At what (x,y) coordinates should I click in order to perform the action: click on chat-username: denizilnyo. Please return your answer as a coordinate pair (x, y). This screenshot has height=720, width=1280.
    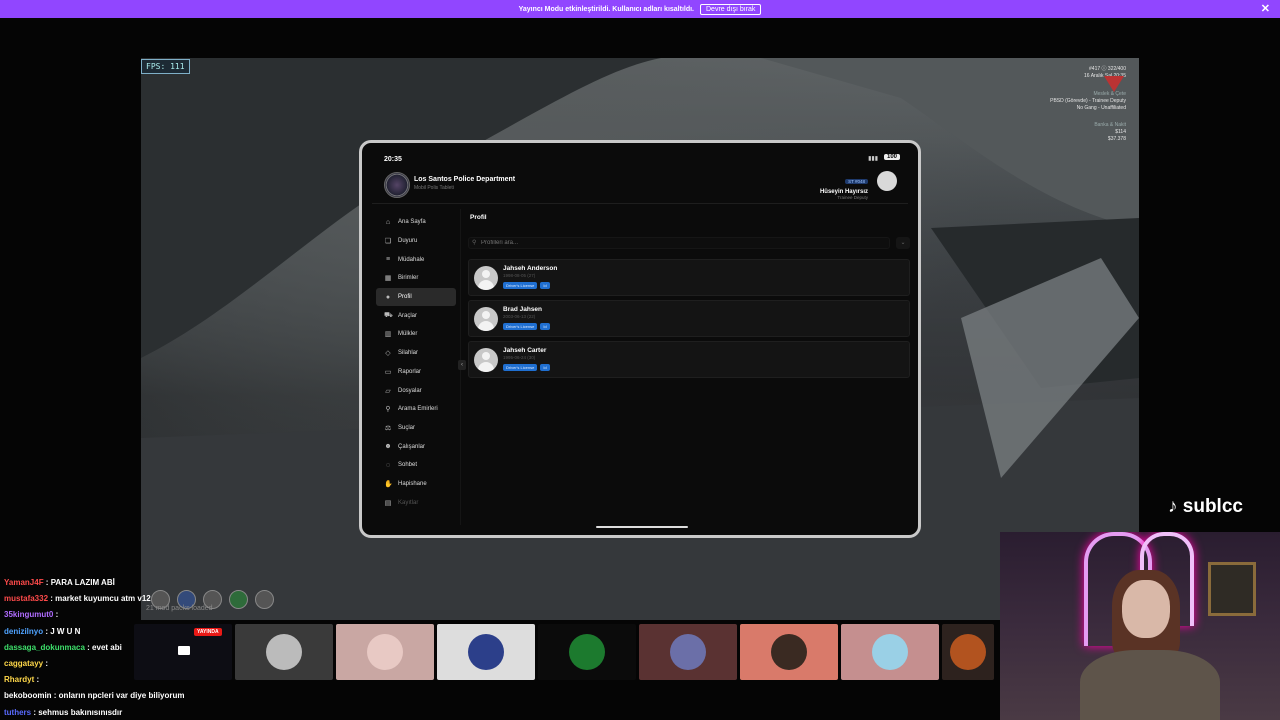
    Looking at the image, I should click on (23, 631).